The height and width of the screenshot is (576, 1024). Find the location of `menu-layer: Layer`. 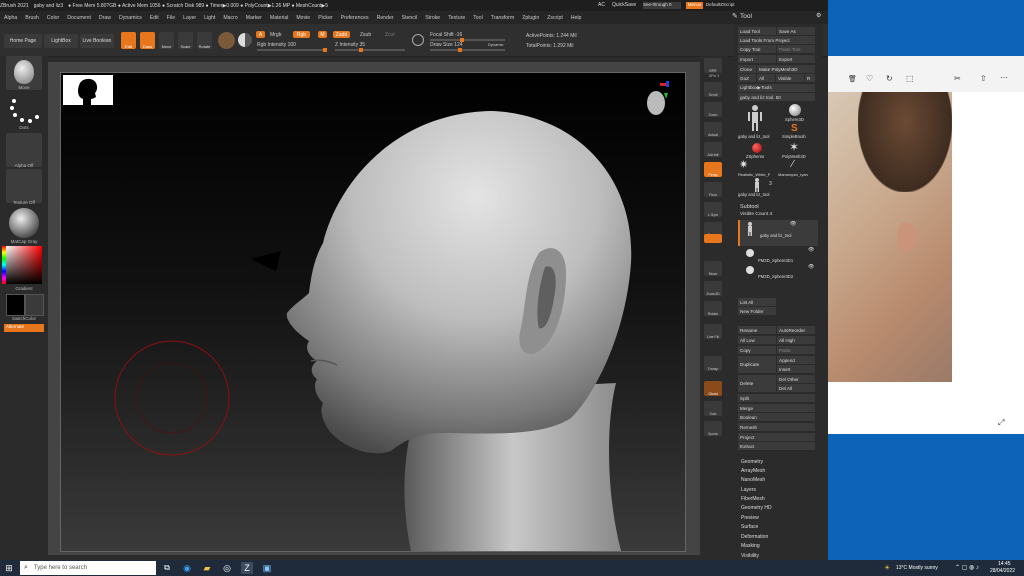

menu-layer: Layer is located at coordinates (189, 18).